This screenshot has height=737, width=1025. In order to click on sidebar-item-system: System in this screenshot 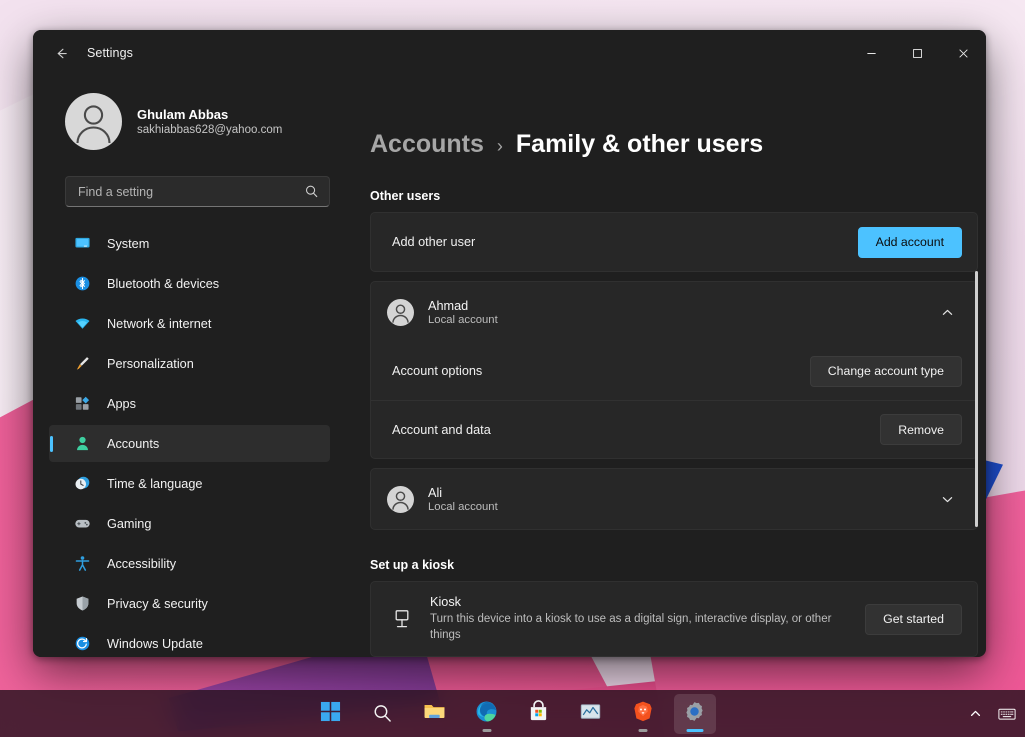, I will do `click(189, 243)`.